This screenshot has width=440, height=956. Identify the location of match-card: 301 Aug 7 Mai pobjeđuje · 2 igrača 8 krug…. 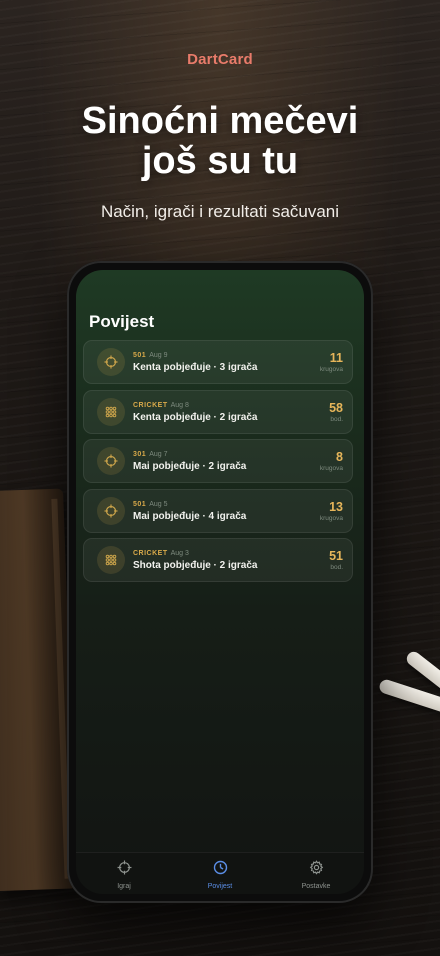
(218, 461).